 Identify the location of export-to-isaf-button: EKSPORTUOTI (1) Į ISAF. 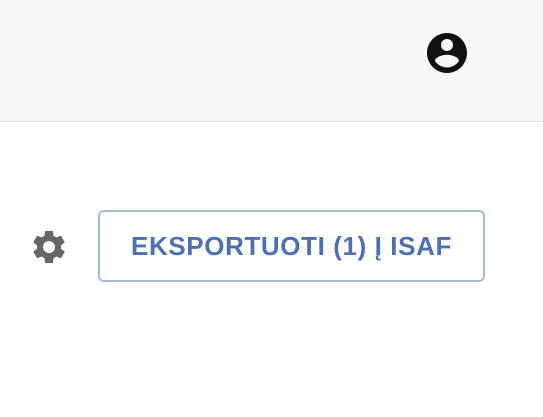
(291, 246).